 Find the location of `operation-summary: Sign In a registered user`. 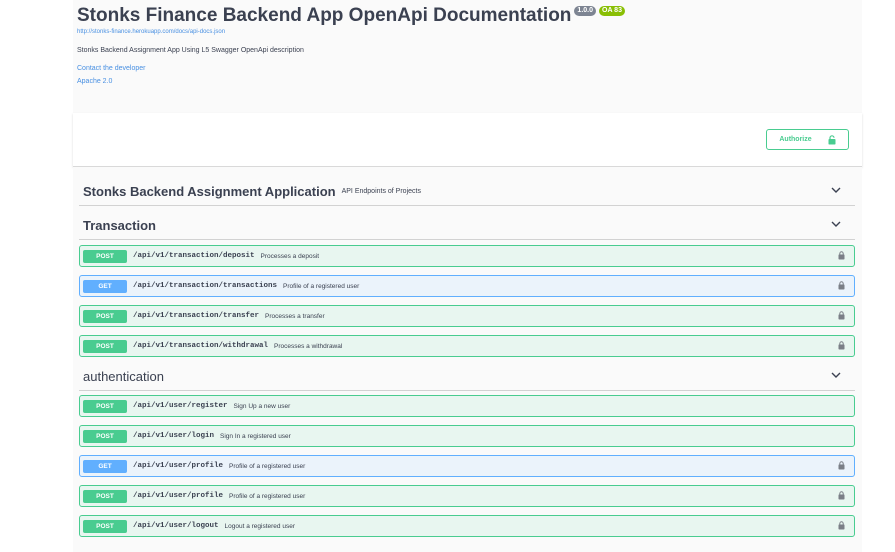

operation-summary: Sign In a registered user is located at coordinates (255, 436).